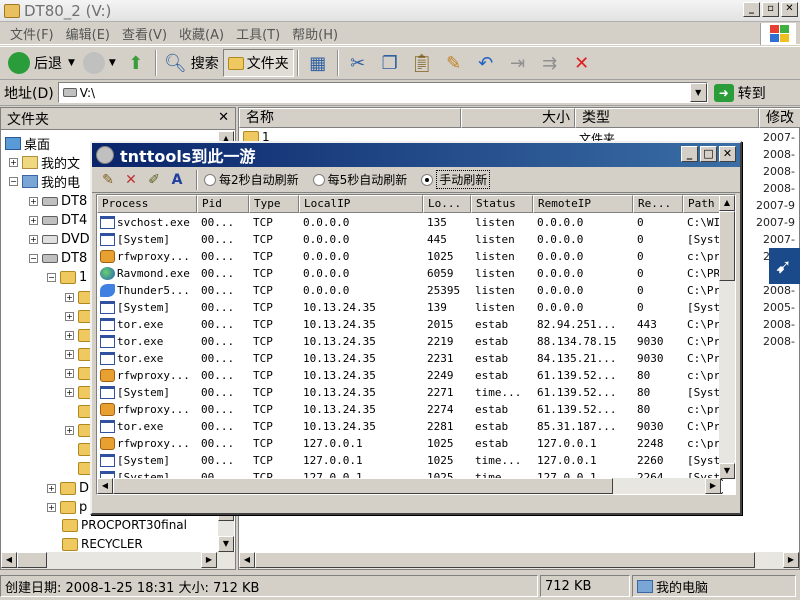 This screenshot has height=600, width=800. What do you see at coordinates (486, 63) in the screenshot?
I see `undo-icon: ↶` at bounding box center [486, 63].